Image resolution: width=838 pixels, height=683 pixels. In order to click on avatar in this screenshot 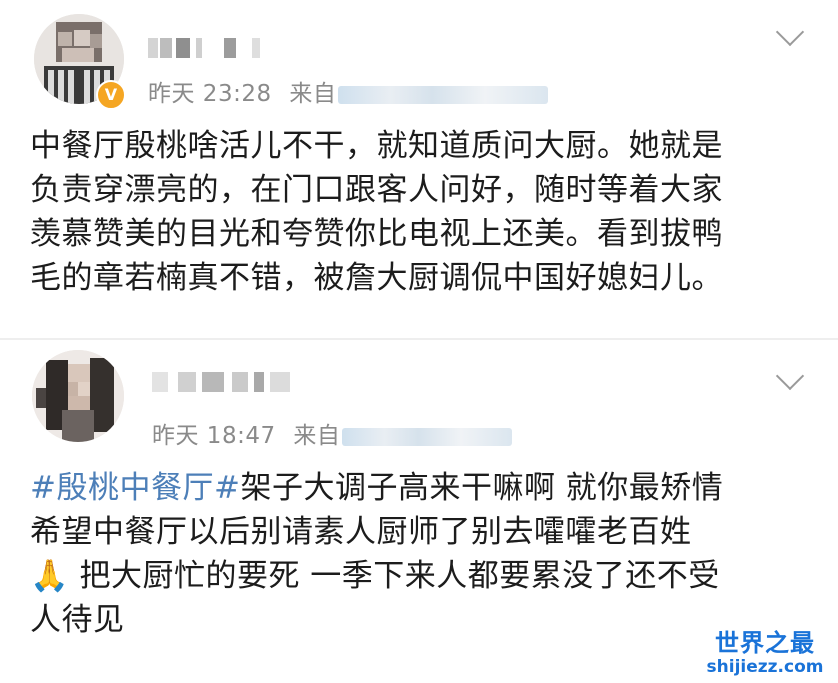, I will do `click(78, 396)`.